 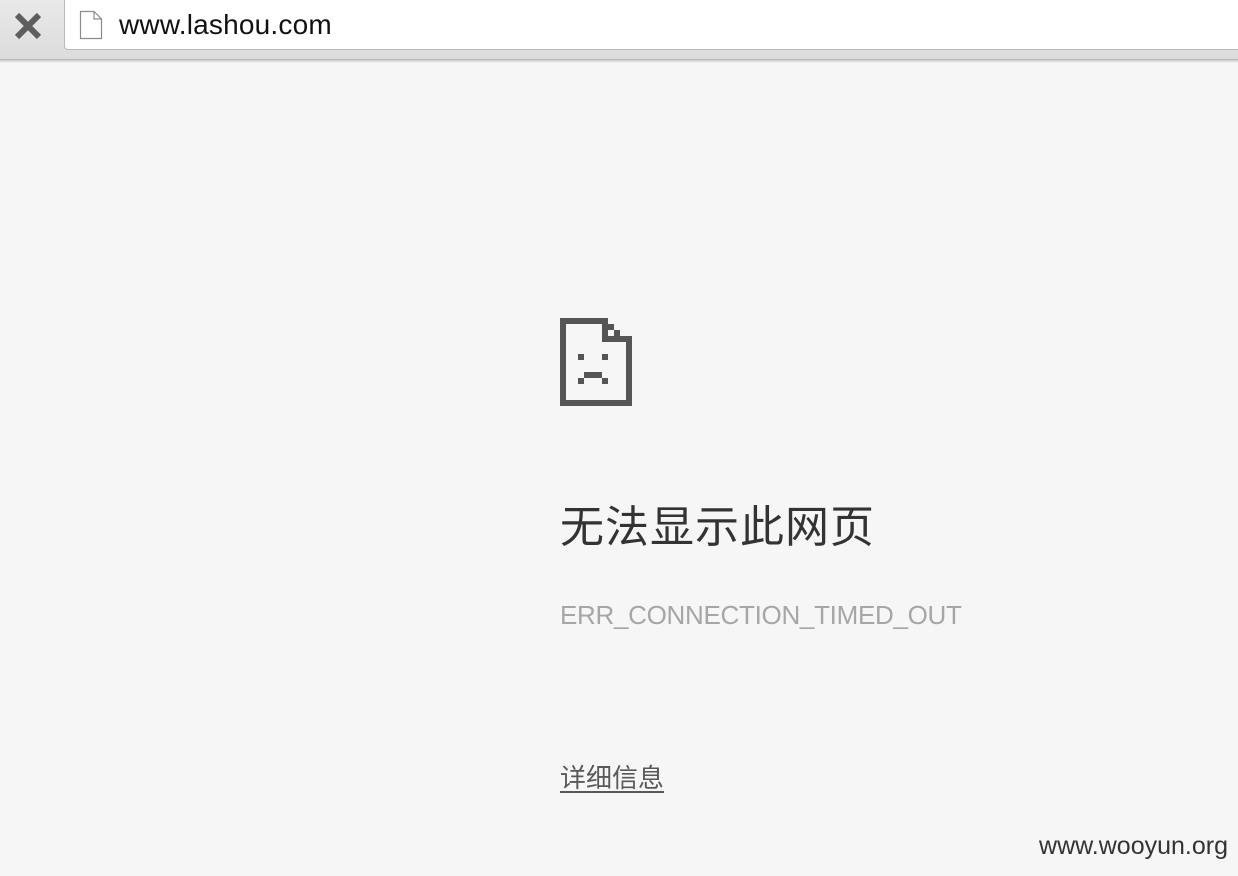 What do you see at coordinates (651, 25) in the screenshot?
I see `address-bar: www.lashou.com` at bounding box center [651, 25].